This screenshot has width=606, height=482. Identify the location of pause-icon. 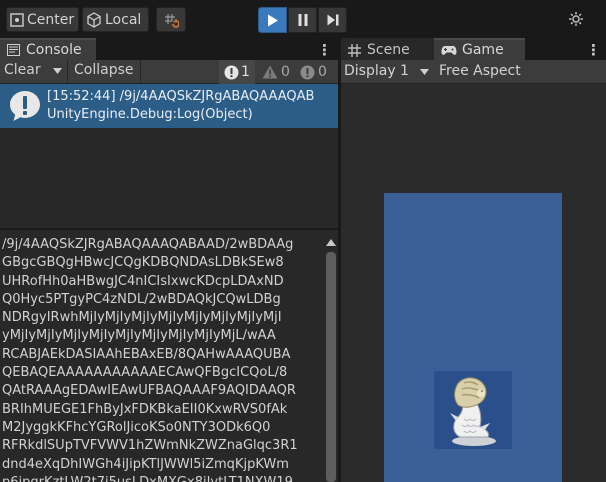
(303, 20).